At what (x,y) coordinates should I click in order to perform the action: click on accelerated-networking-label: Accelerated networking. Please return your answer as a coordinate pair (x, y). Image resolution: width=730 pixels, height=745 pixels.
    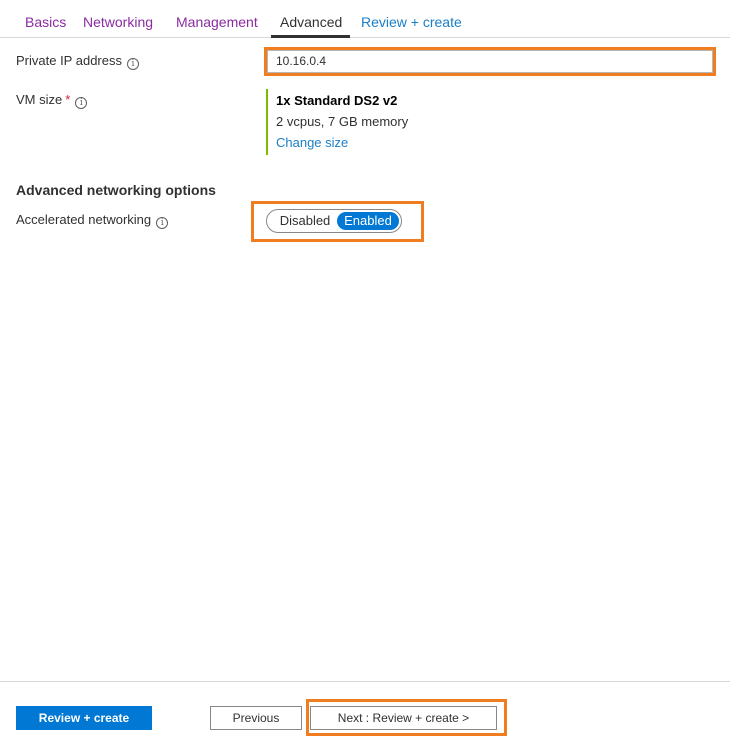
    Looking at the image, I should click on (84, 219).